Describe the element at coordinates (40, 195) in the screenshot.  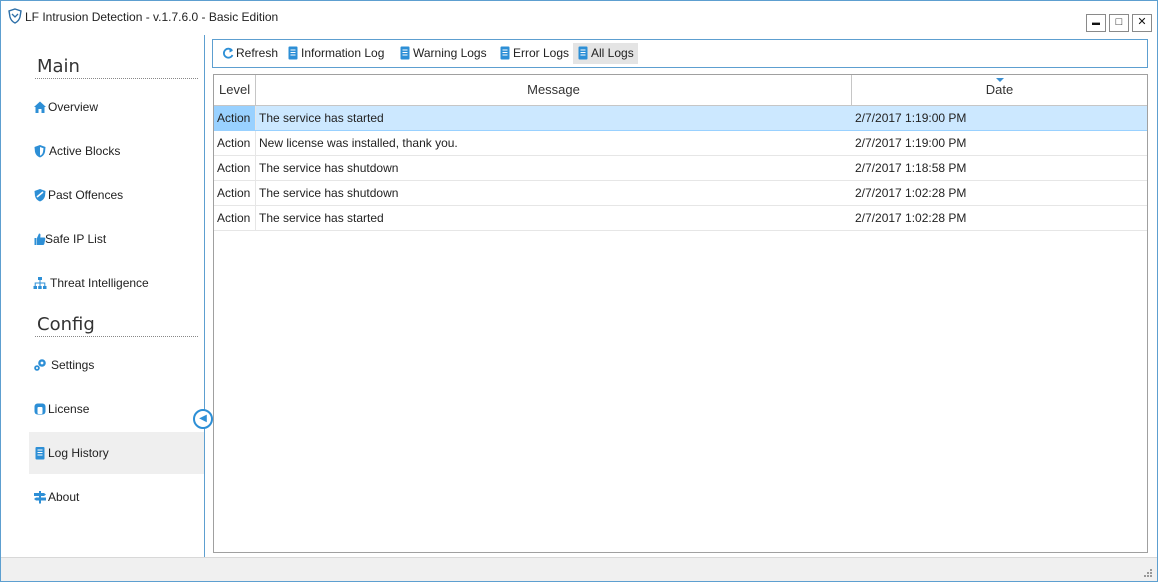
I see `shield-badge-icon` at that location.